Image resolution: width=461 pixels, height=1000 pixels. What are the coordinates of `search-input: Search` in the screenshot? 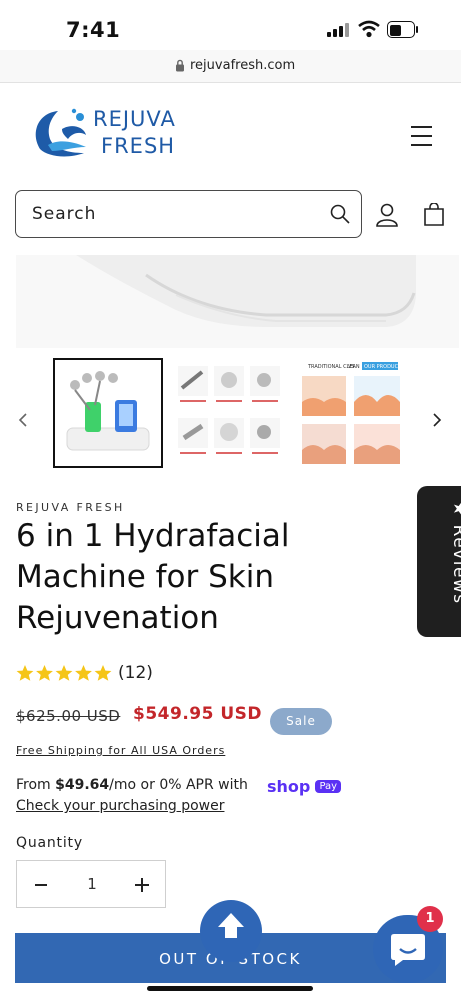 It's located at (188, 214).